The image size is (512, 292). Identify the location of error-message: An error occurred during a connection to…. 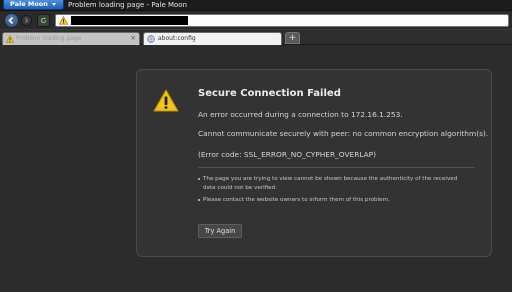
(300, 114).